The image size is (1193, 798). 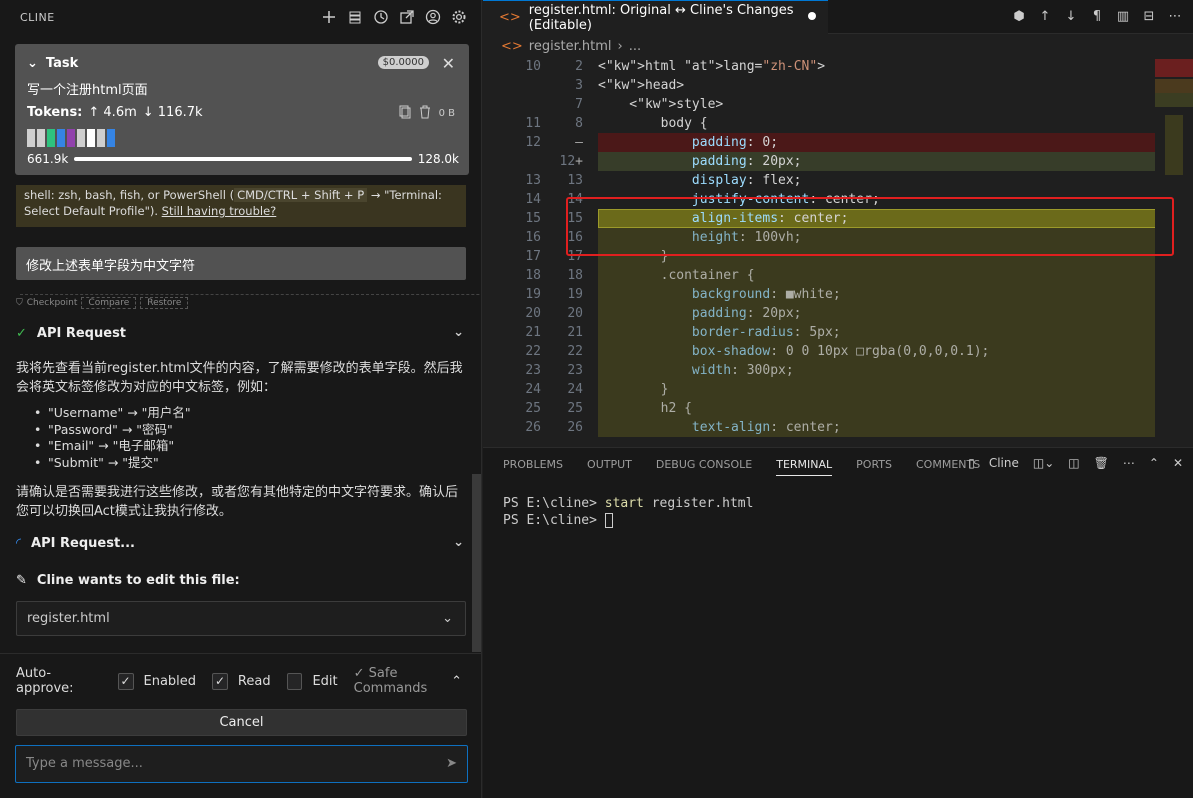 What do you see at coordinates (812, 16) in the screenshot?
I see `unsaved-dot-icon` at bounding box center [812, 16].